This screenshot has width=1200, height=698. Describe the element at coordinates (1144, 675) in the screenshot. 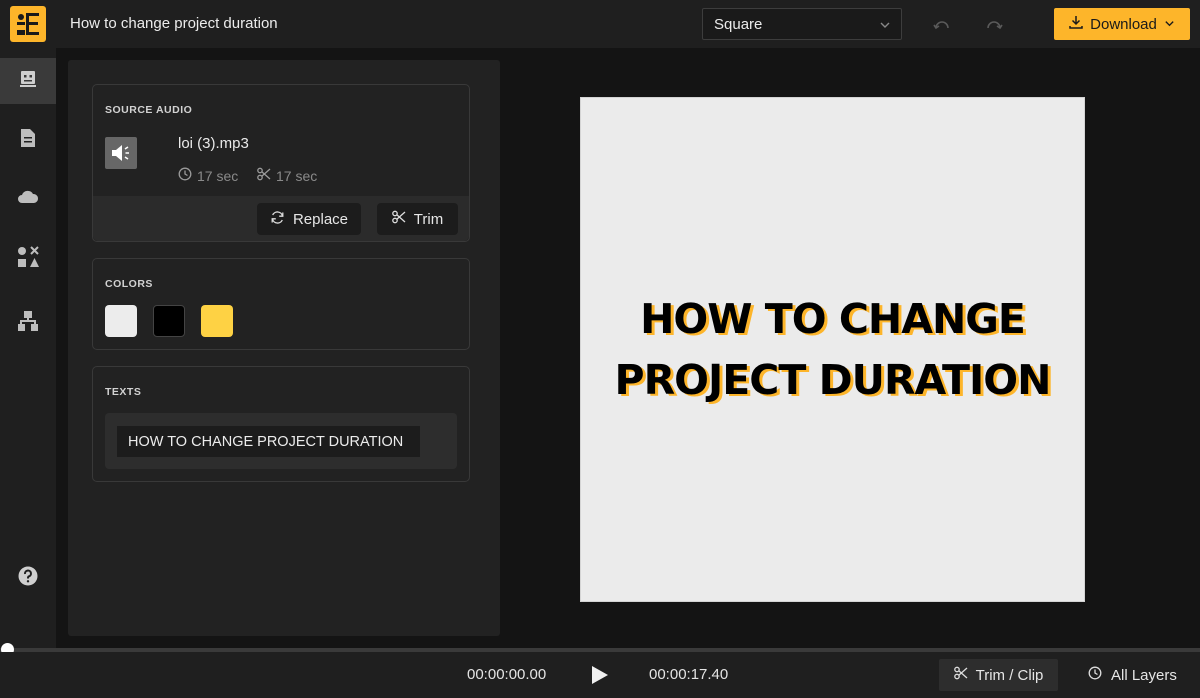

I see `all-layers-label: All Layers` at that location.